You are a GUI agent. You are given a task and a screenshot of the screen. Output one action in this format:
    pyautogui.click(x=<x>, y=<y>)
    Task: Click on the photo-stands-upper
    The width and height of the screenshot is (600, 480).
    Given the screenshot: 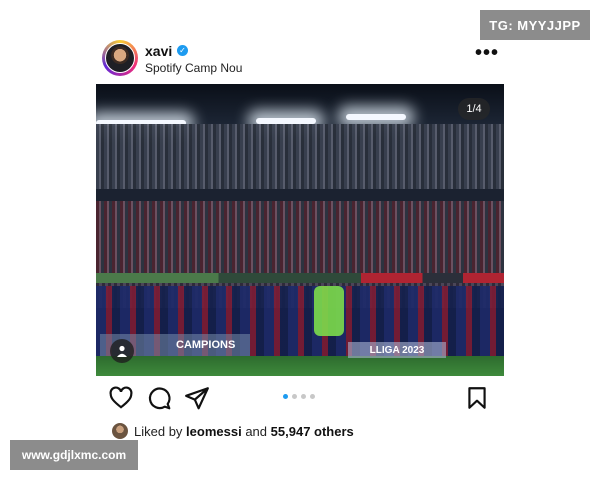 What is the action you would take?
    pyautogui.click(x=300, y=156)
    